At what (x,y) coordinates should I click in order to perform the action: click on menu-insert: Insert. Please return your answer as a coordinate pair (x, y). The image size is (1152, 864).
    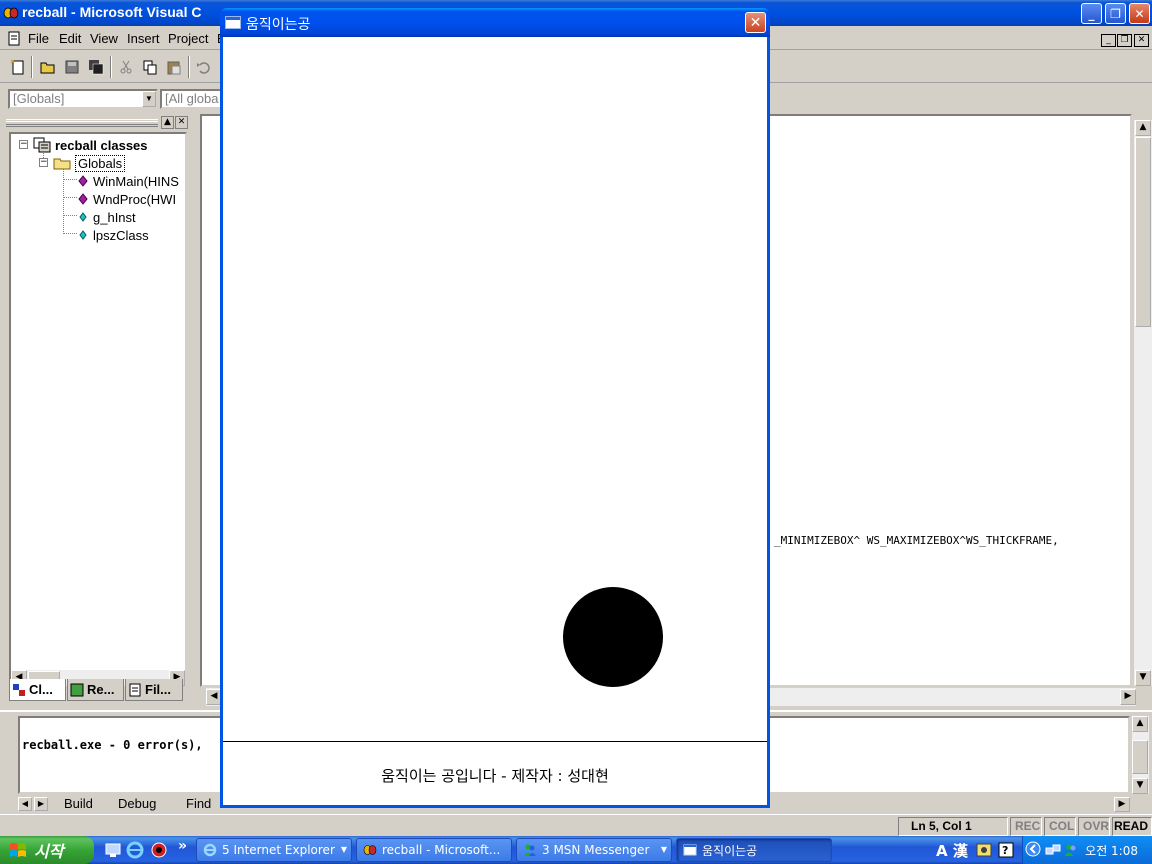
    Looking at the image, I should click on (143, 38).